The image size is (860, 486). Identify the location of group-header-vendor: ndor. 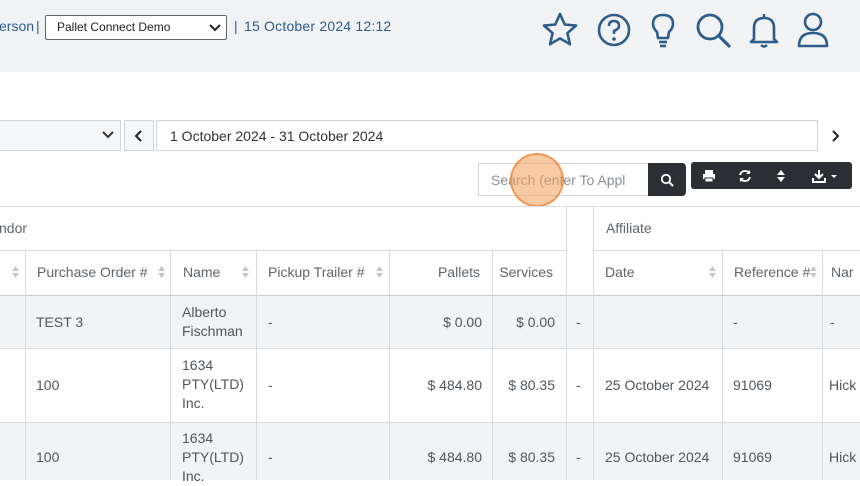
(14, 228).